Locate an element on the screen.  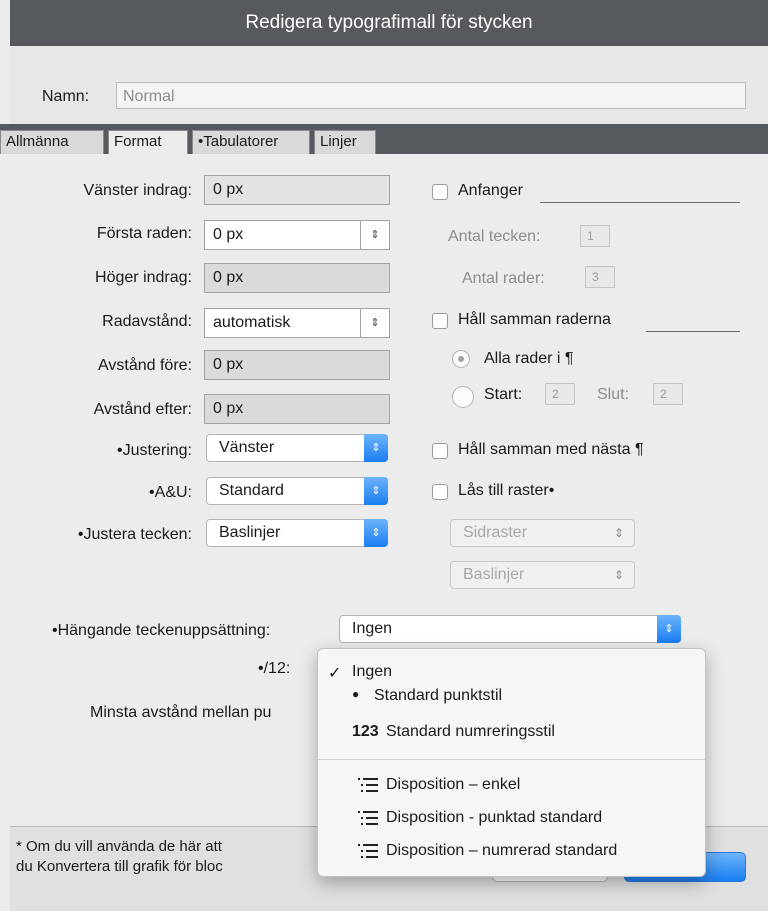
hall-samman-nasta-checkbox is located at coordinates (440, 451).